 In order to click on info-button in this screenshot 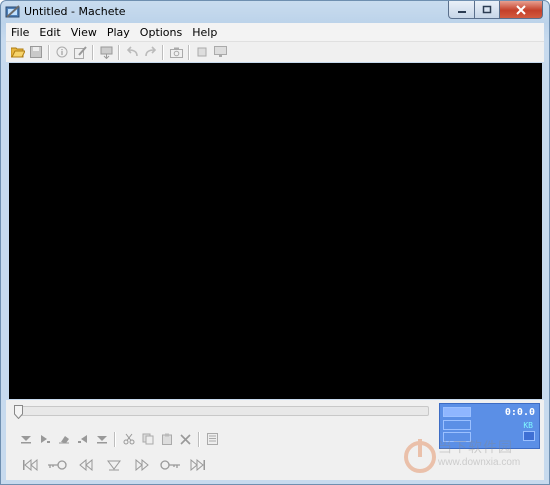, I will do `click(62, 52)`.